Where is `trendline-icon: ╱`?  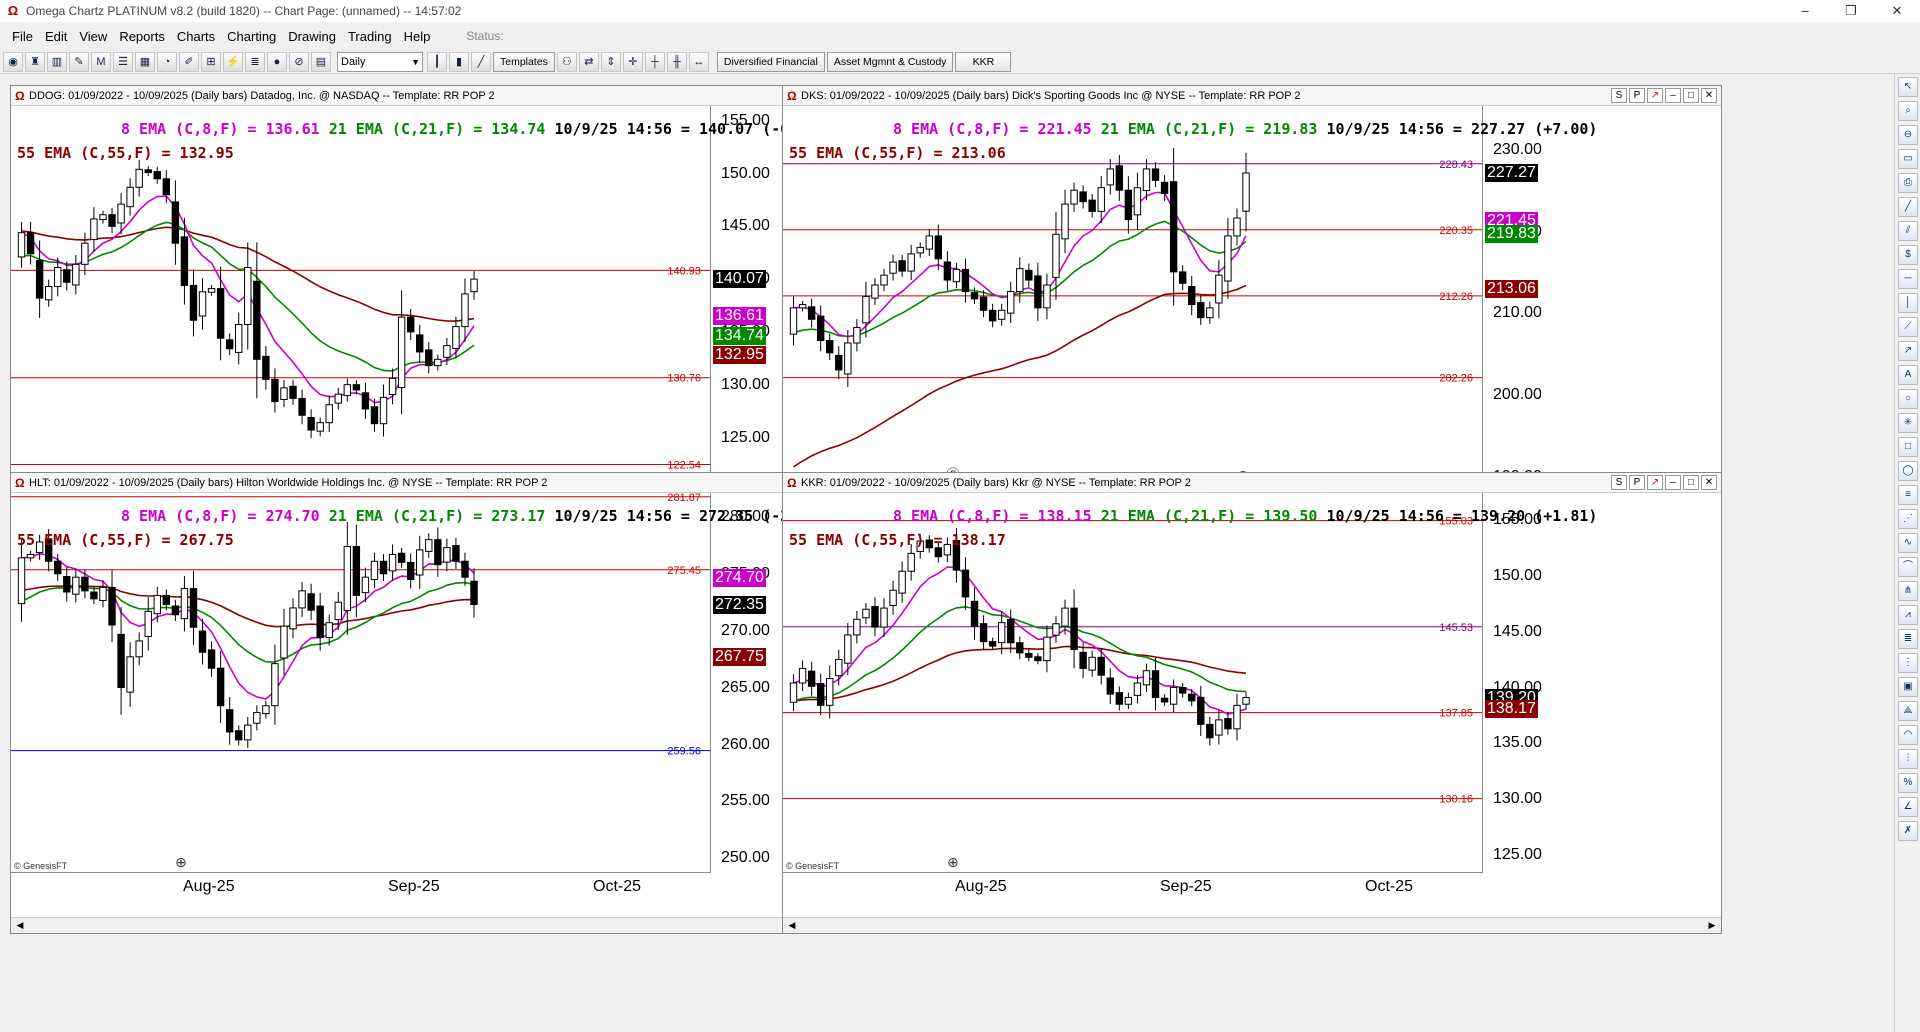
trendline-icon: ╱ is located at coordinates (1908, 207).